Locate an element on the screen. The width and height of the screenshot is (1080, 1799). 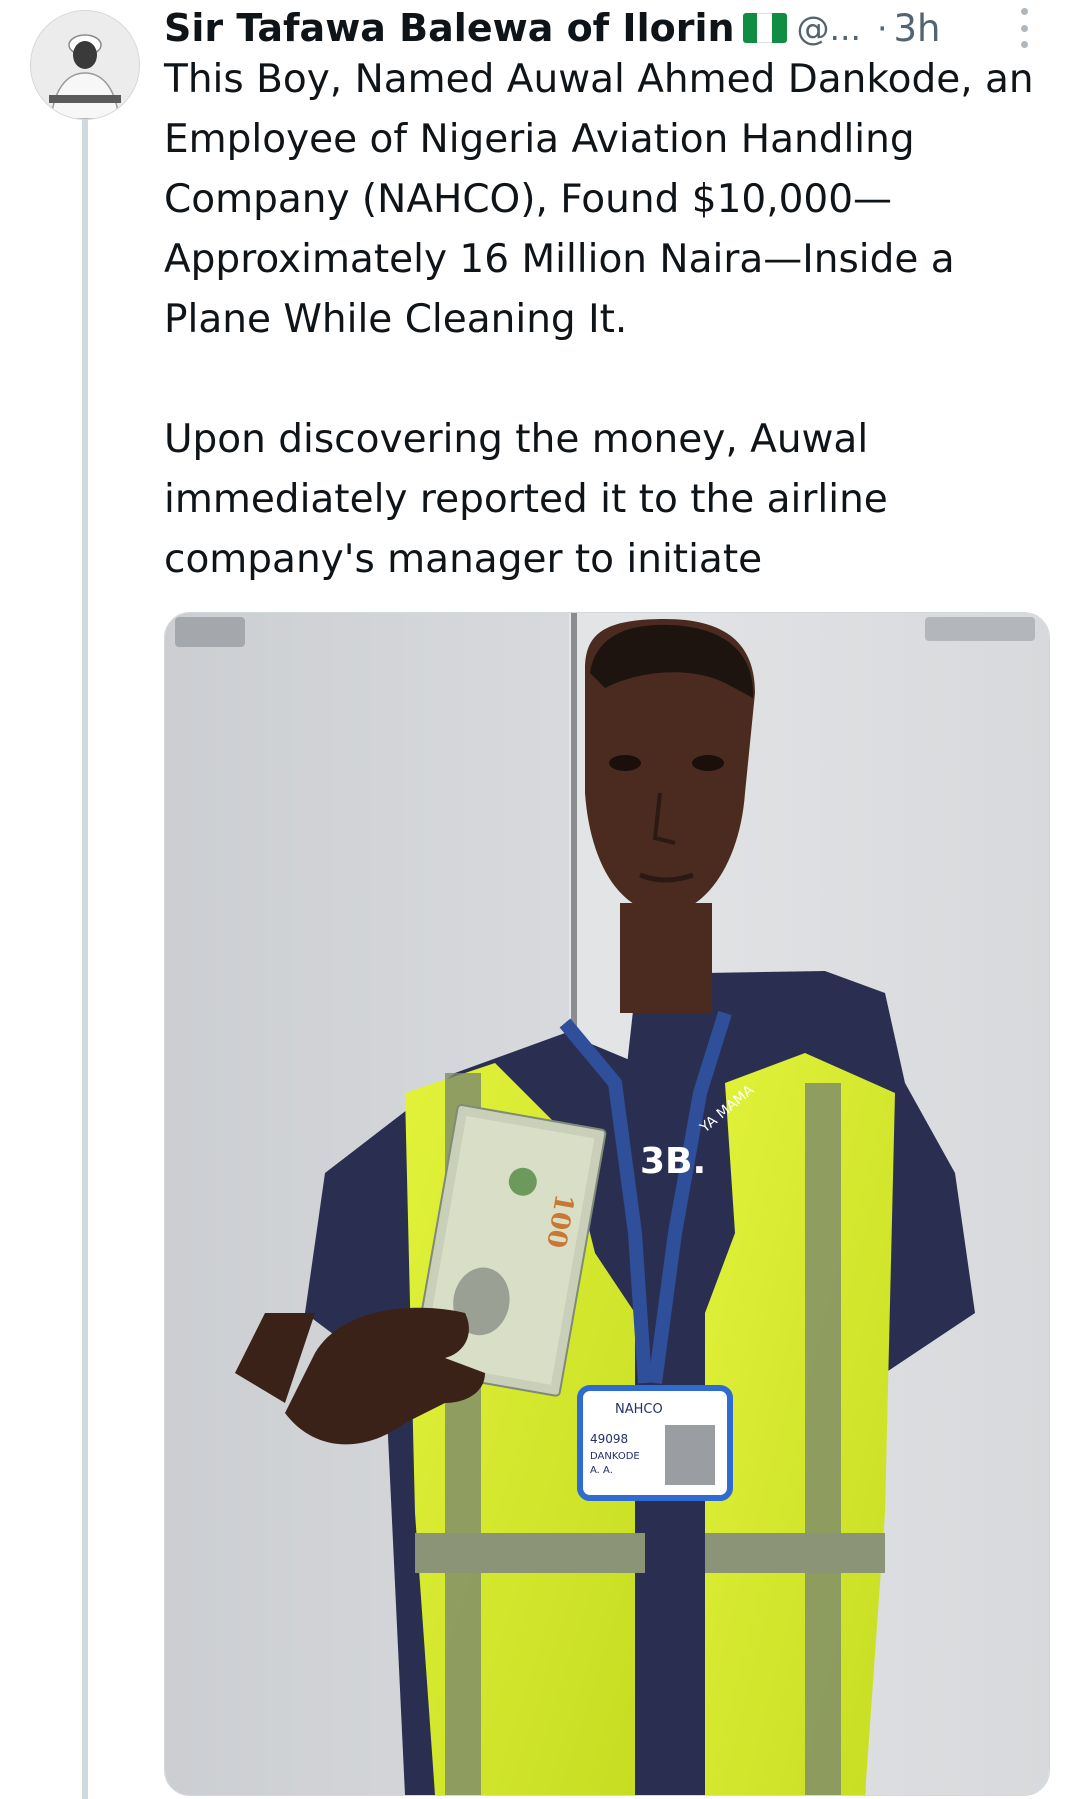
badge-text: A. A. is located at coordinates (601, 1470).